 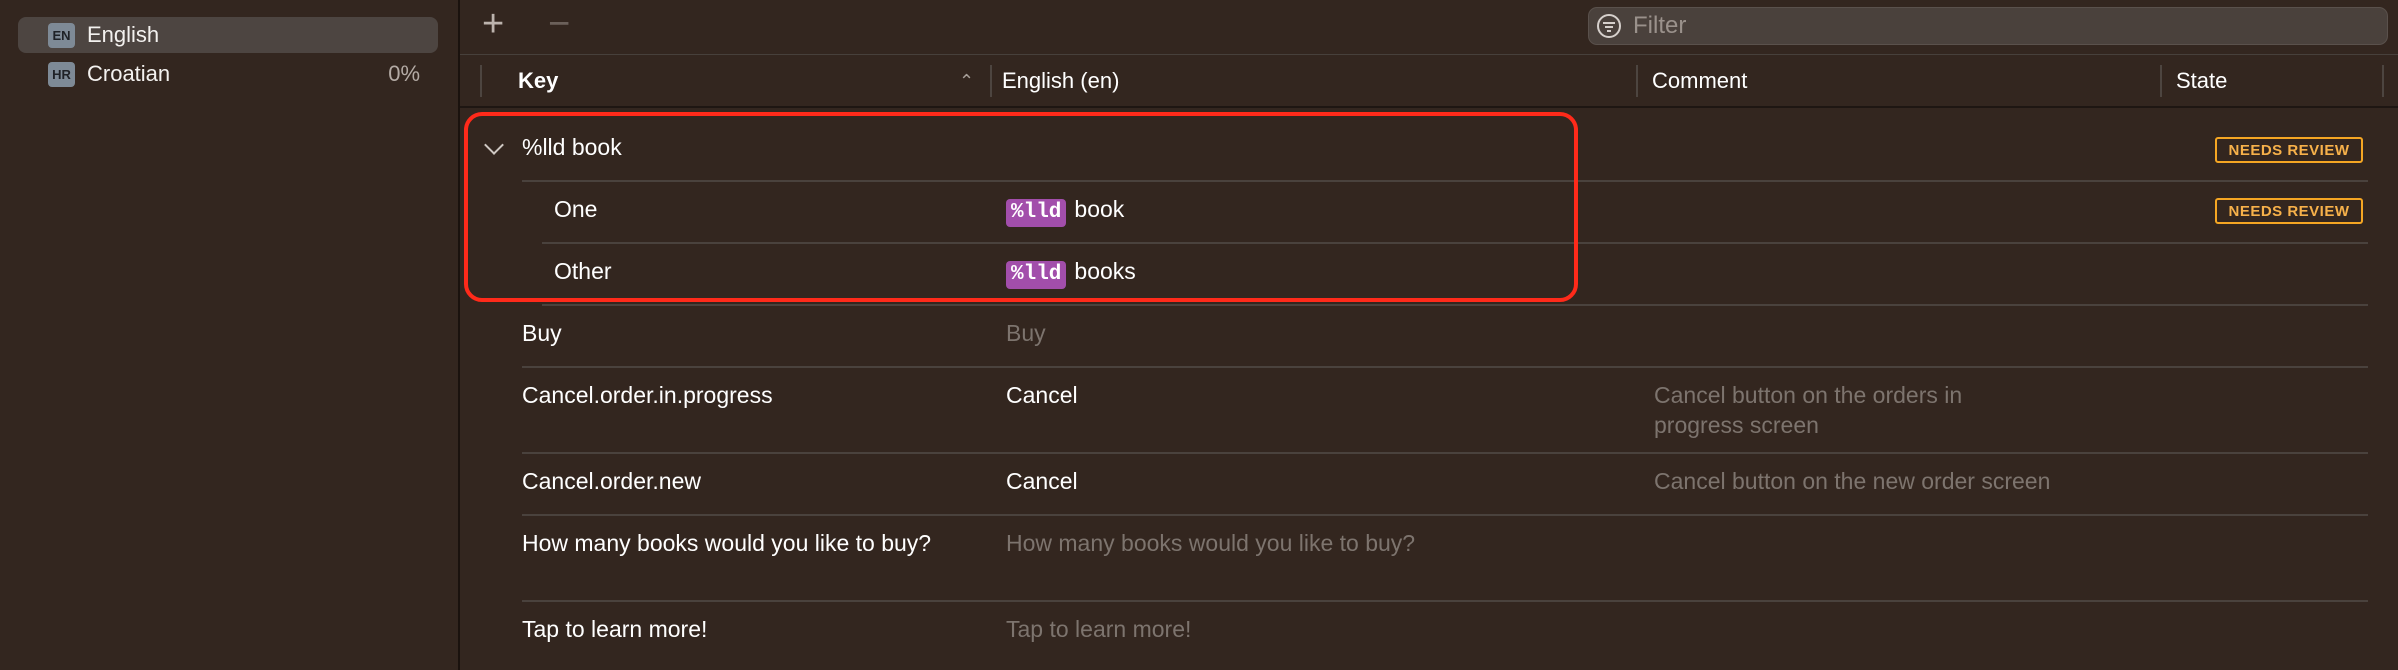 What do you see at coordinates (727, 543) in the screenshot?
I see `row-key: How many books would you like to buy?` at bounding box center [727, 543].